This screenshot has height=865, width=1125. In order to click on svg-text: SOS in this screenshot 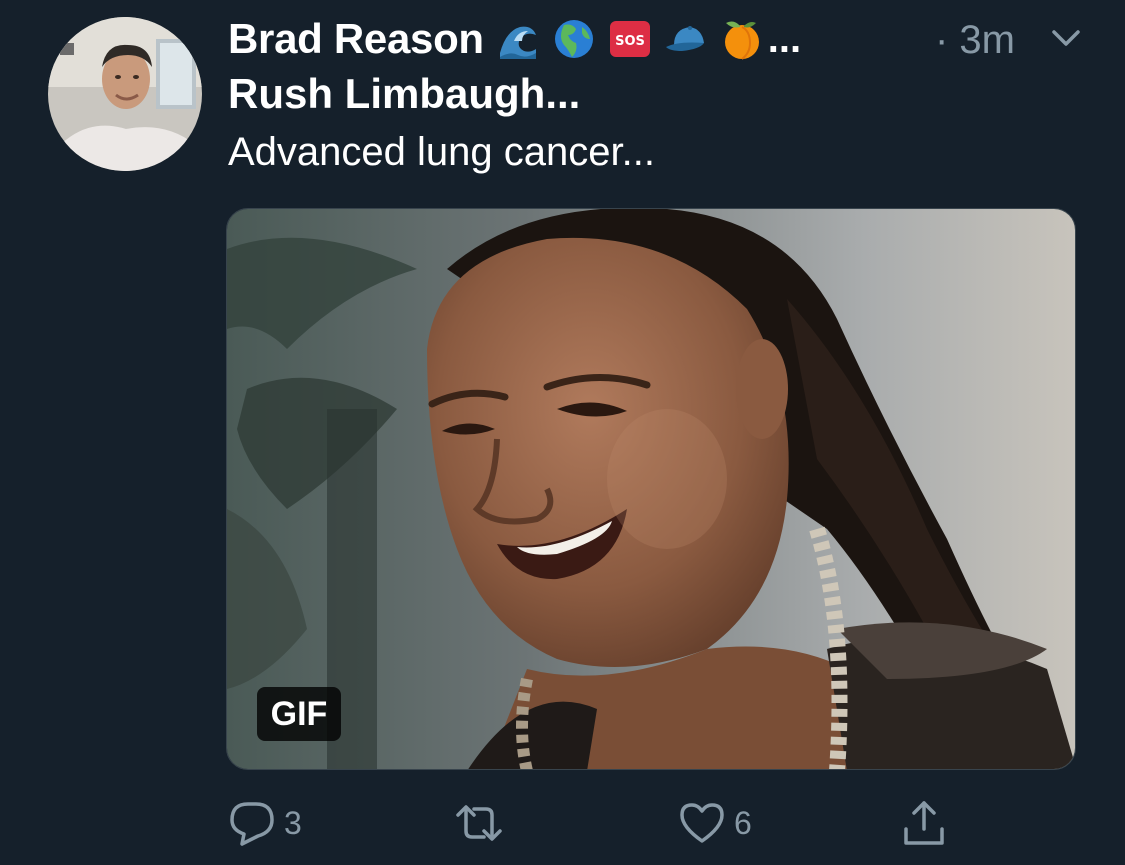, I will do `click(630, 41)`.